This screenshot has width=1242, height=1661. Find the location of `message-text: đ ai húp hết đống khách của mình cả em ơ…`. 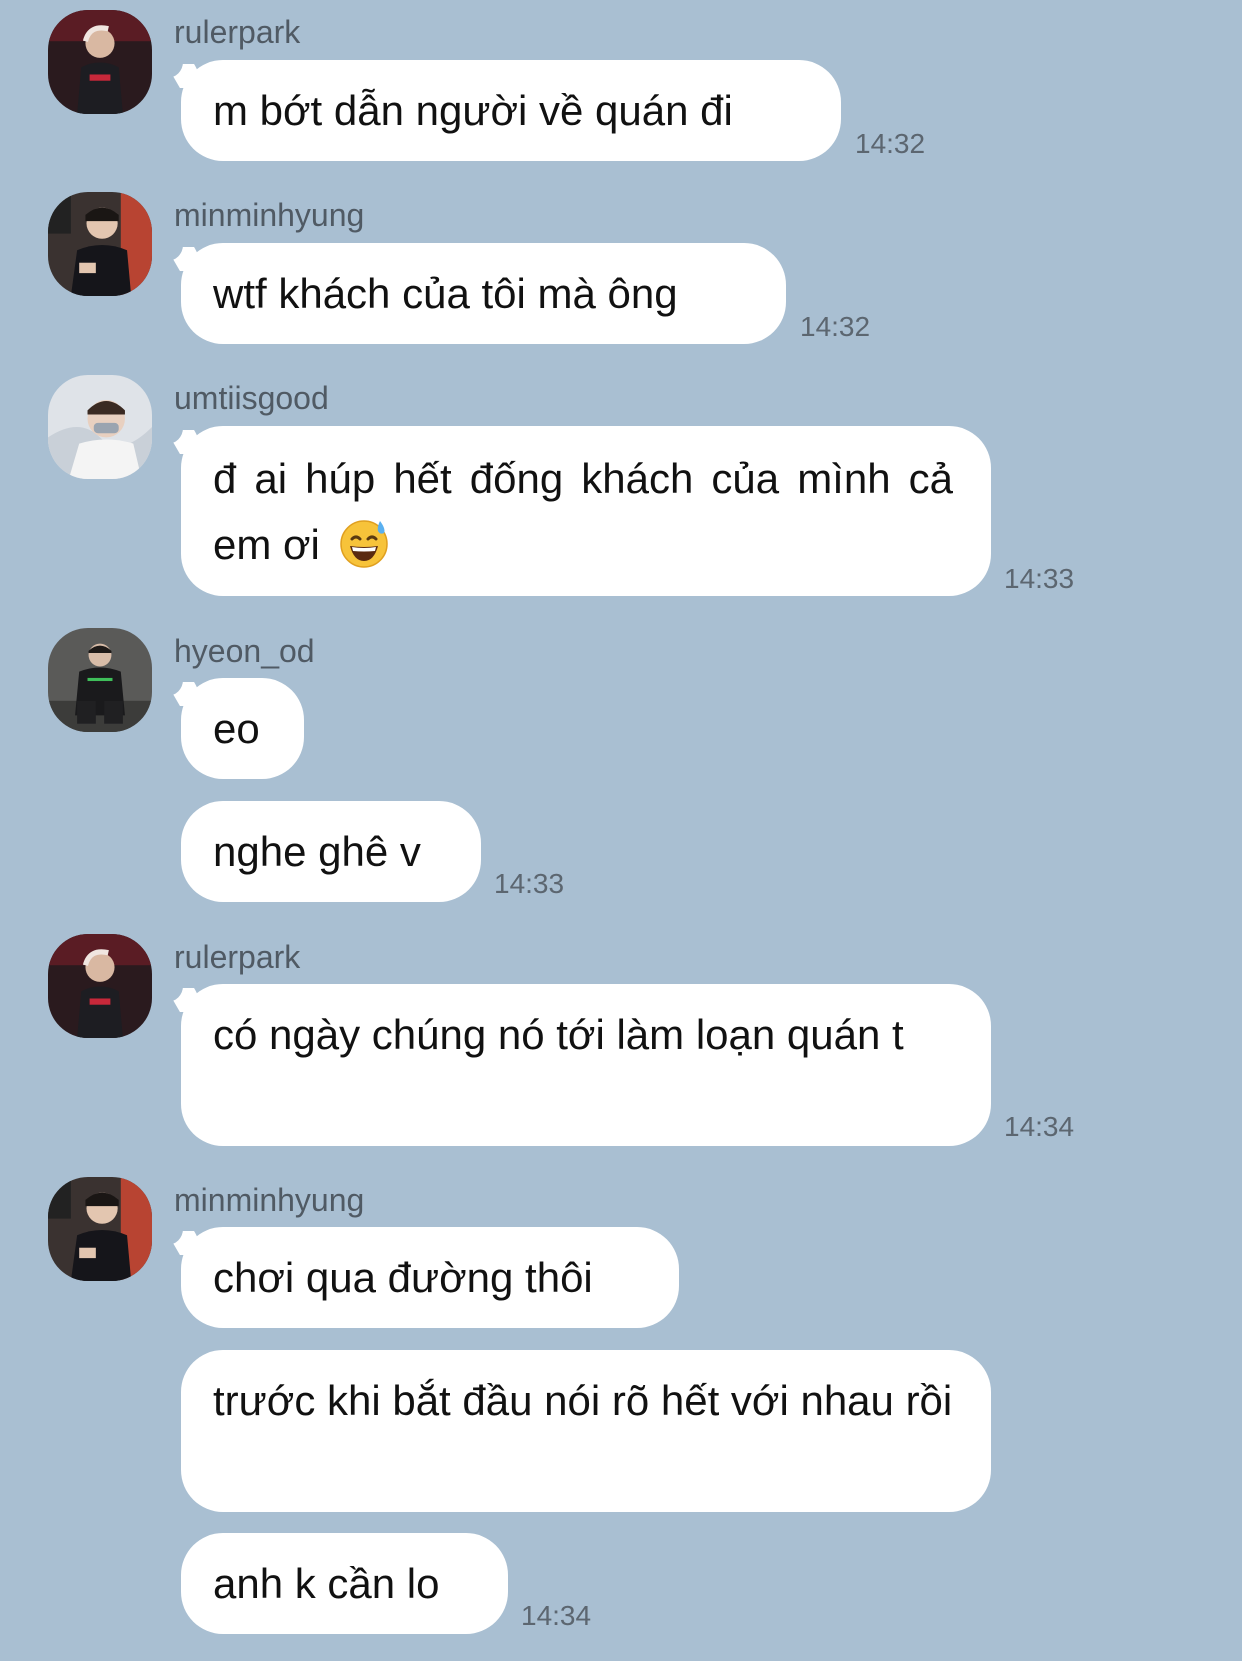

message-text: đ ai húp hết đống khách của mình cả em ơ… is located at coordinates (583, 511).